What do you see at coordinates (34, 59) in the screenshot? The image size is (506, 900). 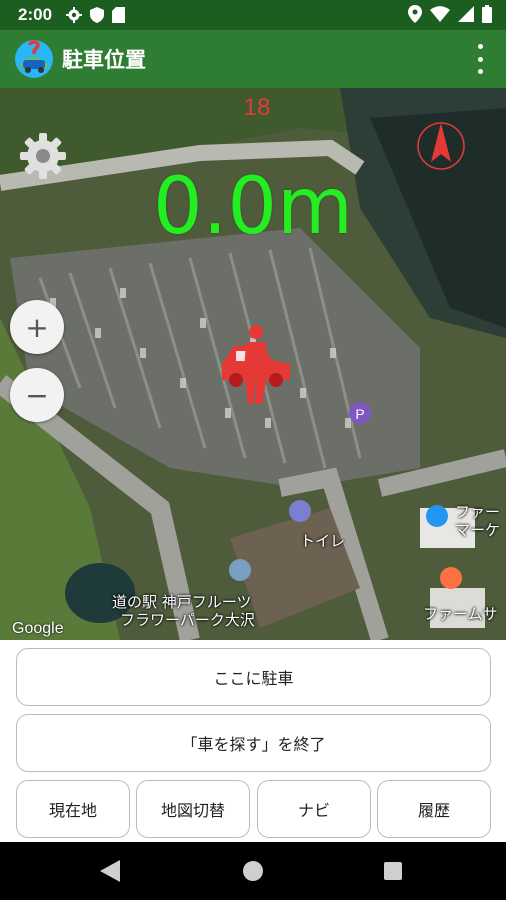 I see `app-logo-icon` at bounding box center [34, 59].